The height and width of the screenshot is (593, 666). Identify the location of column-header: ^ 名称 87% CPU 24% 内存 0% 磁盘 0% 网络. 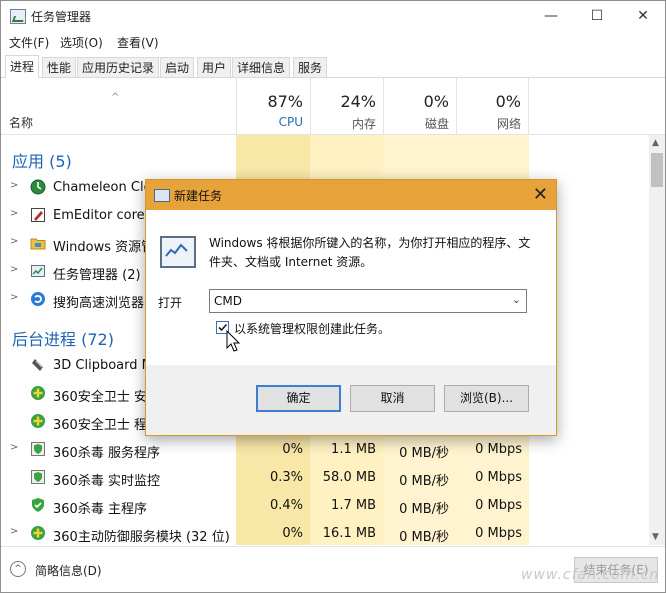
(333, 106).